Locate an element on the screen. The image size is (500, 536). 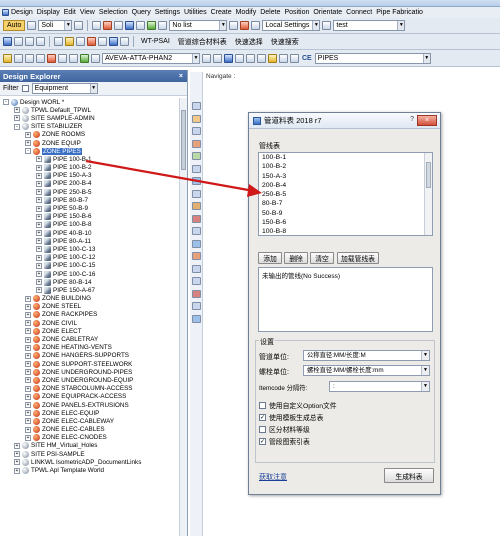
tree-node: + PIPE 100-C-12 is located at coordinates (89, 258).